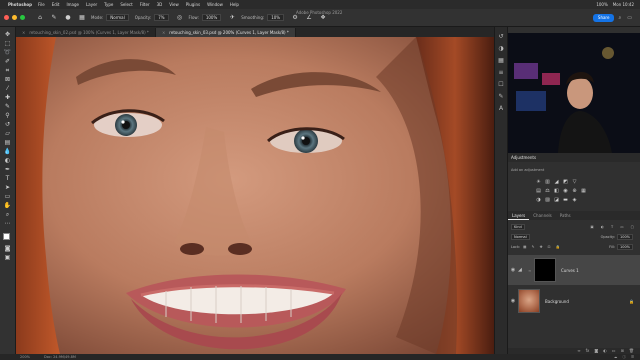 This screenshot has width=640, height=360. What do you see at coordinates (8, 97) in the screenshot?
I see `healing-brush-tool-icon: ✚` at bounding box center [8, 97].